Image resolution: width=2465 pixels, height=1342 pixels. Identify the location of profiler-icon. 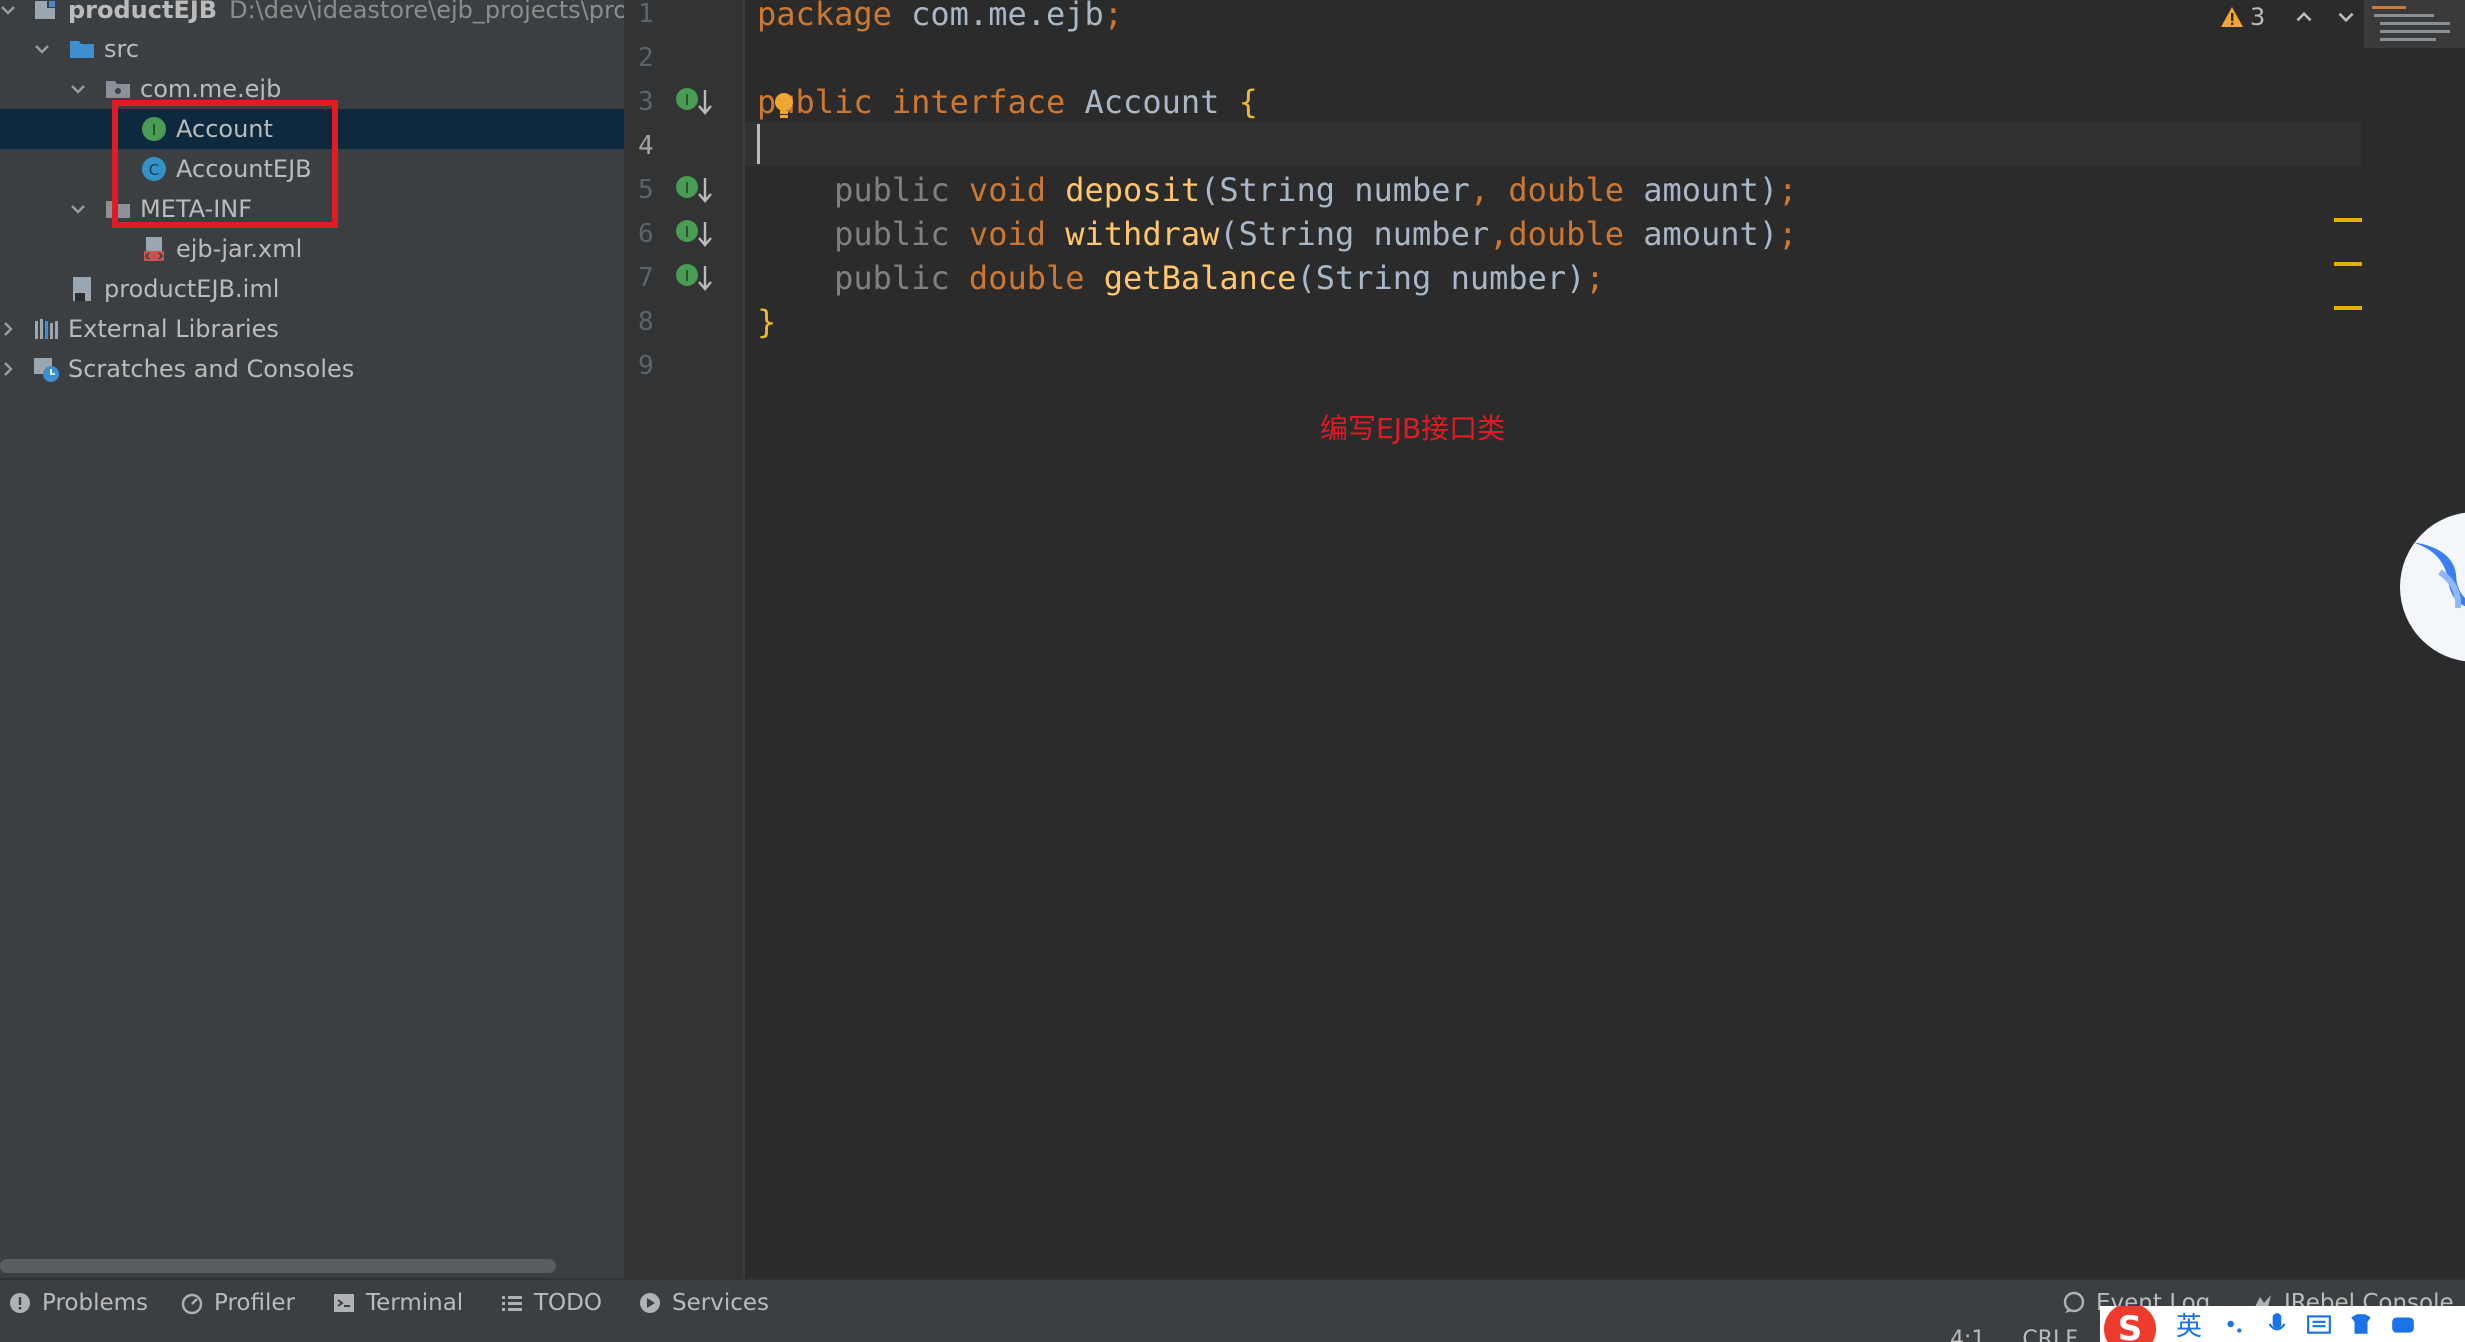
(192, 1304).